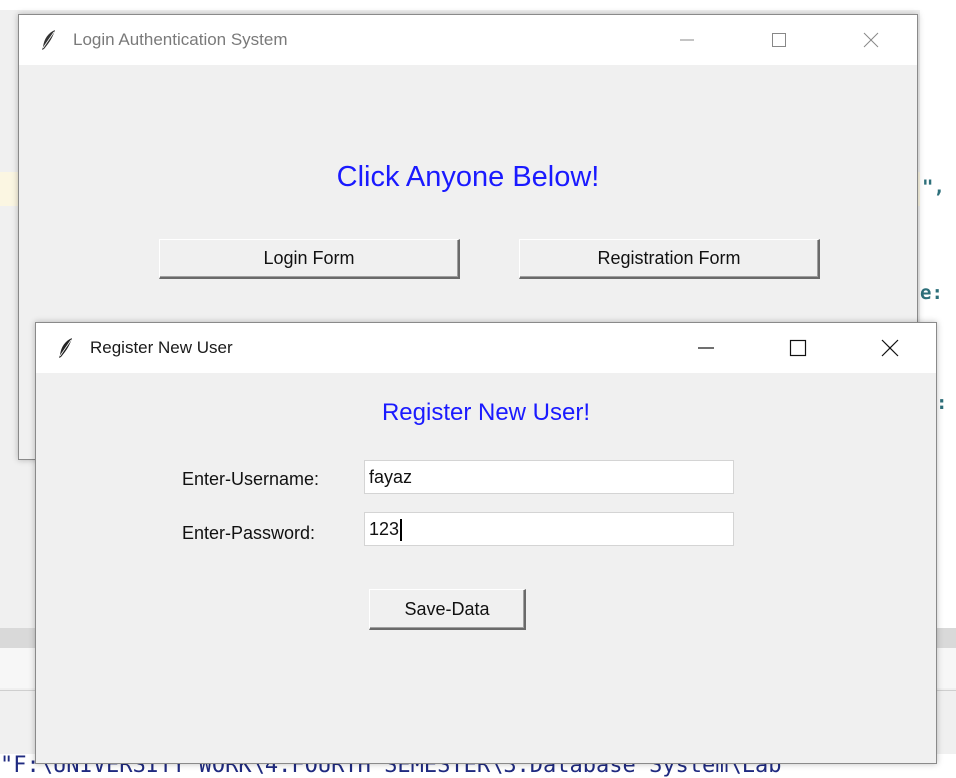 The image size is (956, 778). Describe the element at coordinates (549, 529) in the screenshot. I see `password-input: 123` at that location.